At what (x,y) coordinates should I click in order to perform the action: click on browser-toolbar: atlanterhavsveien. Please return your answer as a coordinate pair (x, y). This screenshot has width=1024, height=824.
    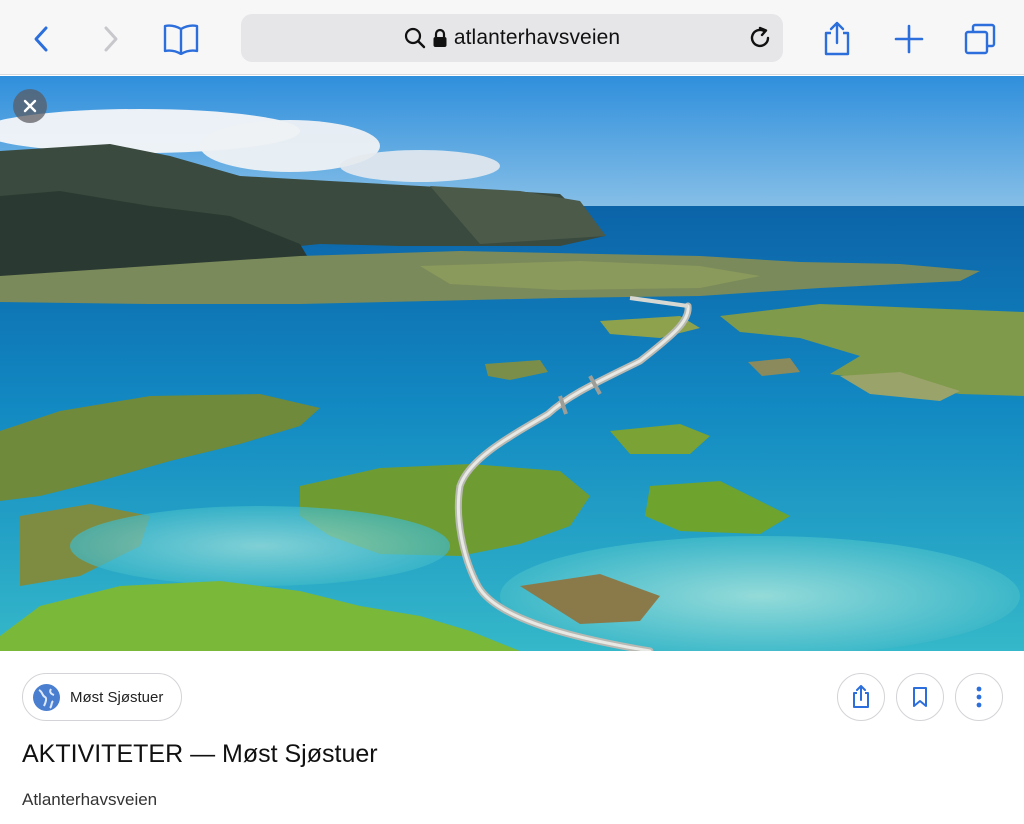
    Looking at the image, I should click on (512, 41).